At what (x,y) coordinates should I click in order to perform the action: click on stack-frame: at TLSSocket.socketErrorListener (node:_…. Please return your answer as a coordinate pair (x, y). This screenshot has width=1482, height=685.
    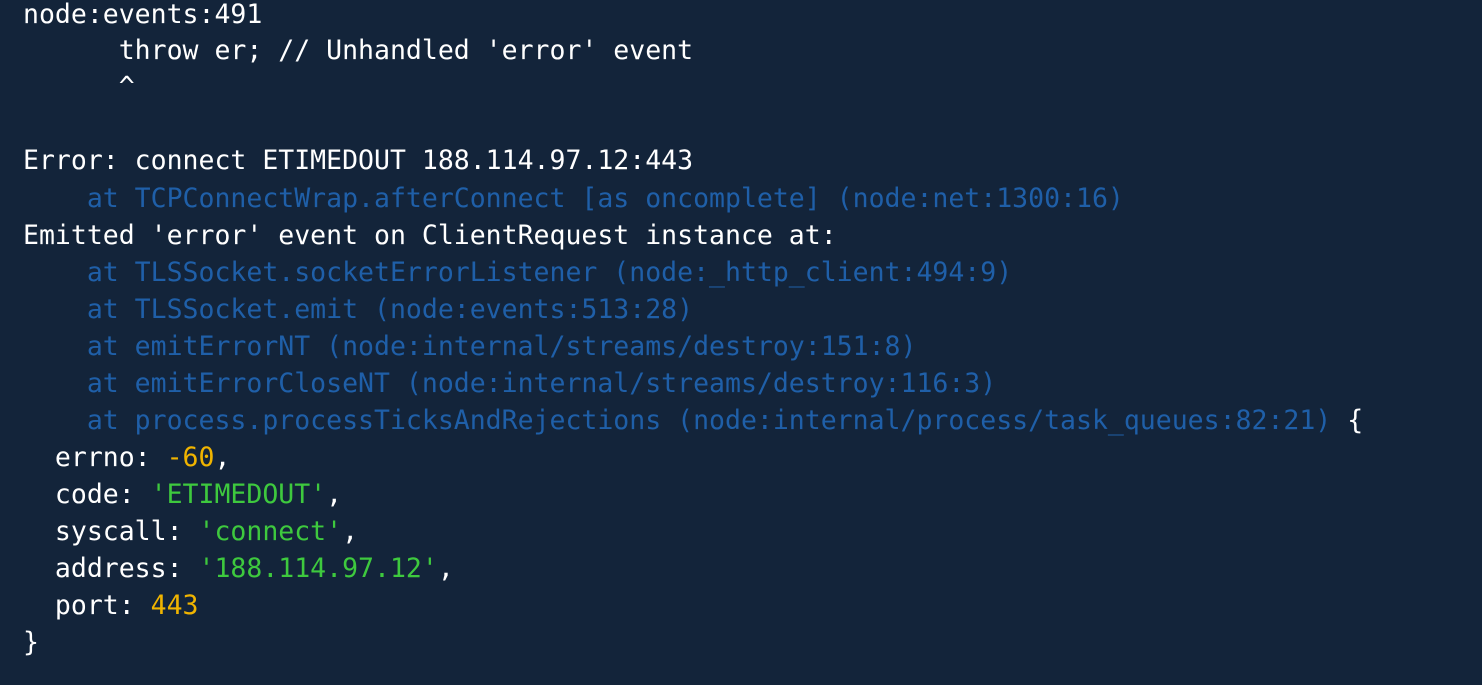
    Looking at the image, I should click on (517, 273).